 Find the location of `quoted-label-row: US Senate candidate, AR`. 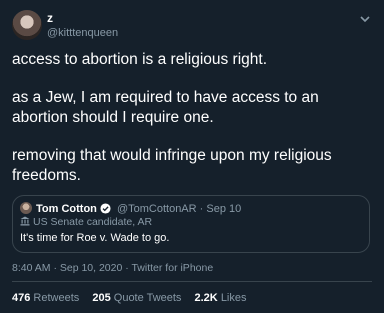

quoted-label-row: US Senate candidate, AR is located at coordinates (86, 222).